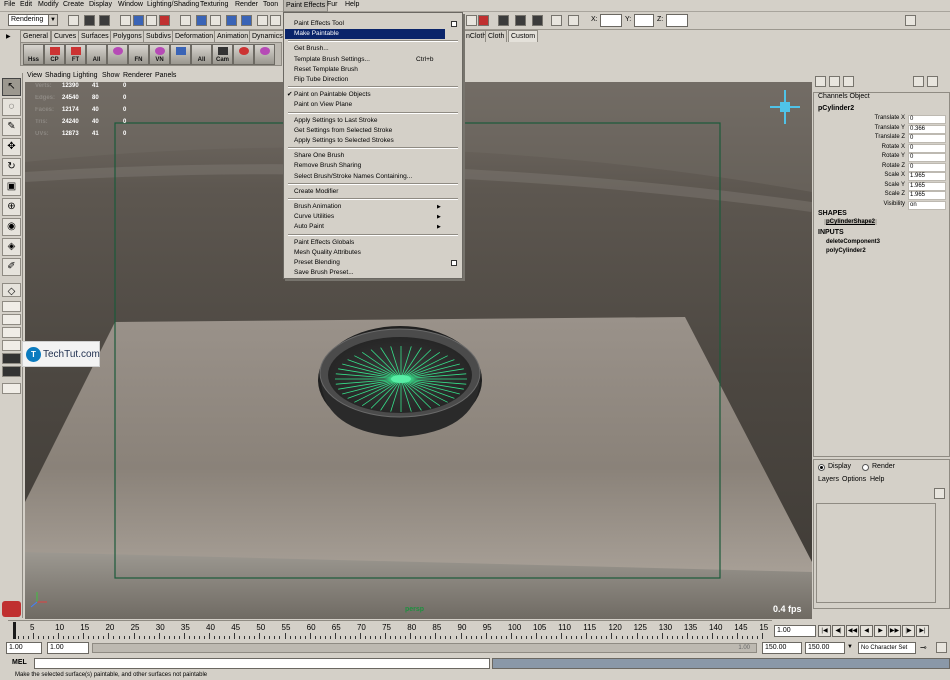  What do you see at coordinates (33, 20) in the screenshot?
I see `menu-set-dropdown: Rendering ▼` at bounding box center [33, 20].